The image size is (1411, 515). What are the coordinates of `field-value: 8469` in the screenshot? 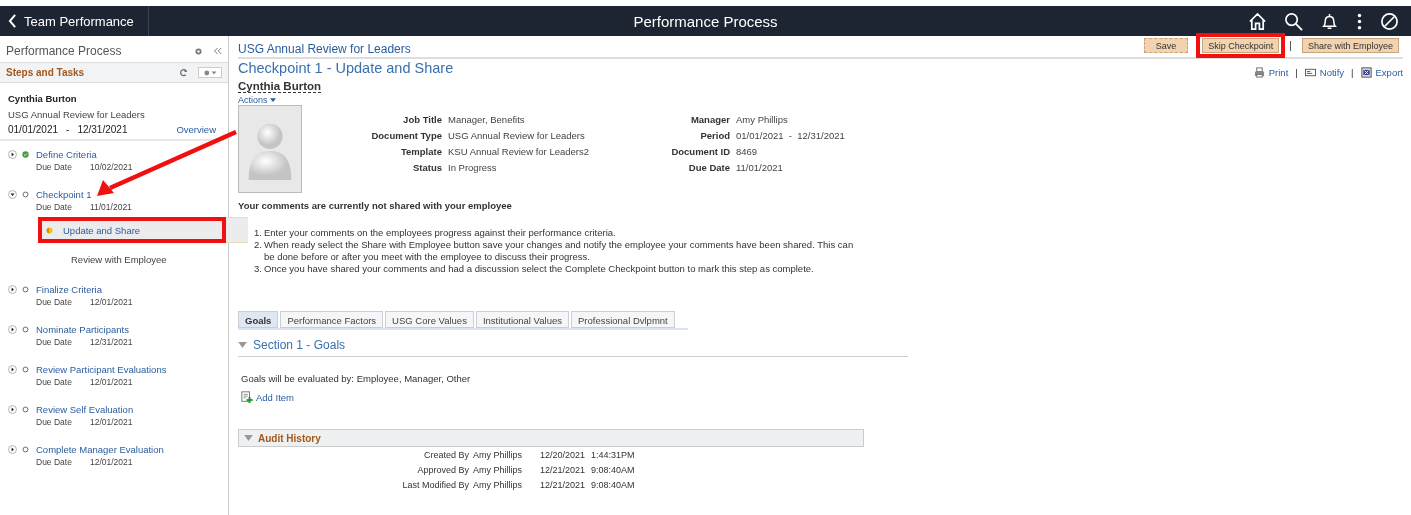 It's located at (747, 151).